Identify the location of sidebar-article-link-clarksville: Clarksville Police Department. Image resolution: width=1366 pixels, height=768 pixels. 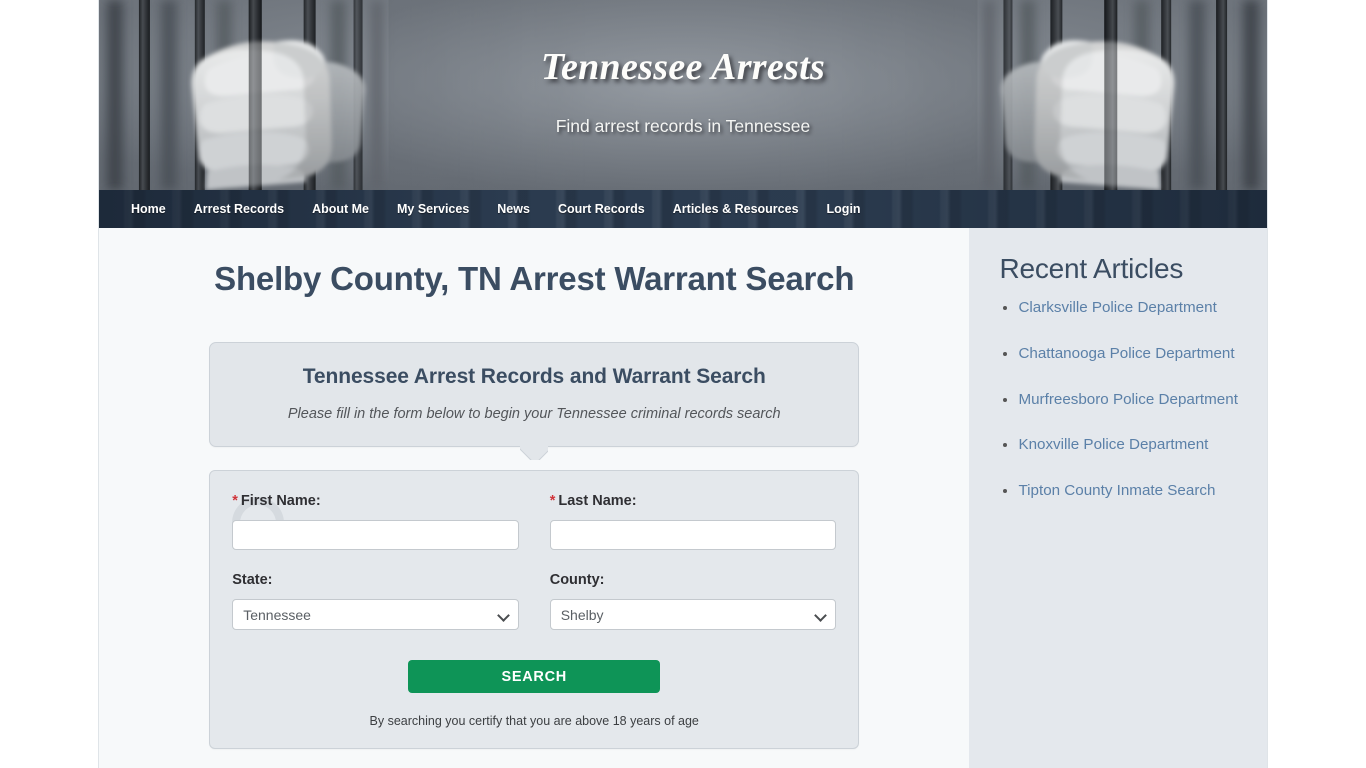
(1117, 307).